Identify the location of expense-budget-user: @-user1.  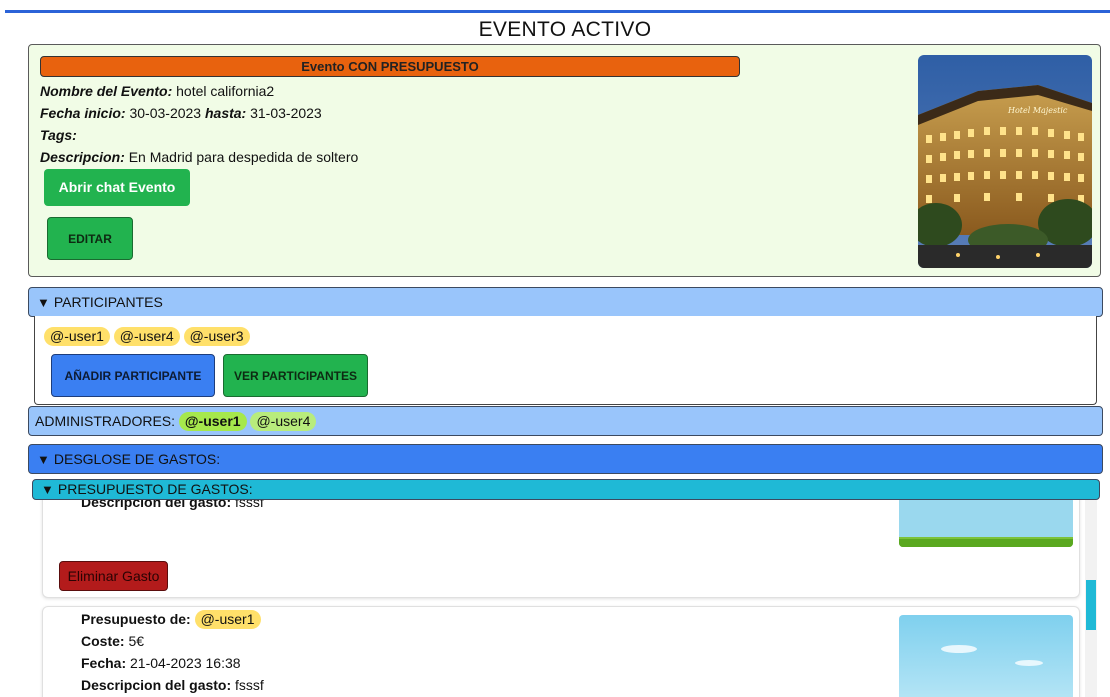
(227, 619).